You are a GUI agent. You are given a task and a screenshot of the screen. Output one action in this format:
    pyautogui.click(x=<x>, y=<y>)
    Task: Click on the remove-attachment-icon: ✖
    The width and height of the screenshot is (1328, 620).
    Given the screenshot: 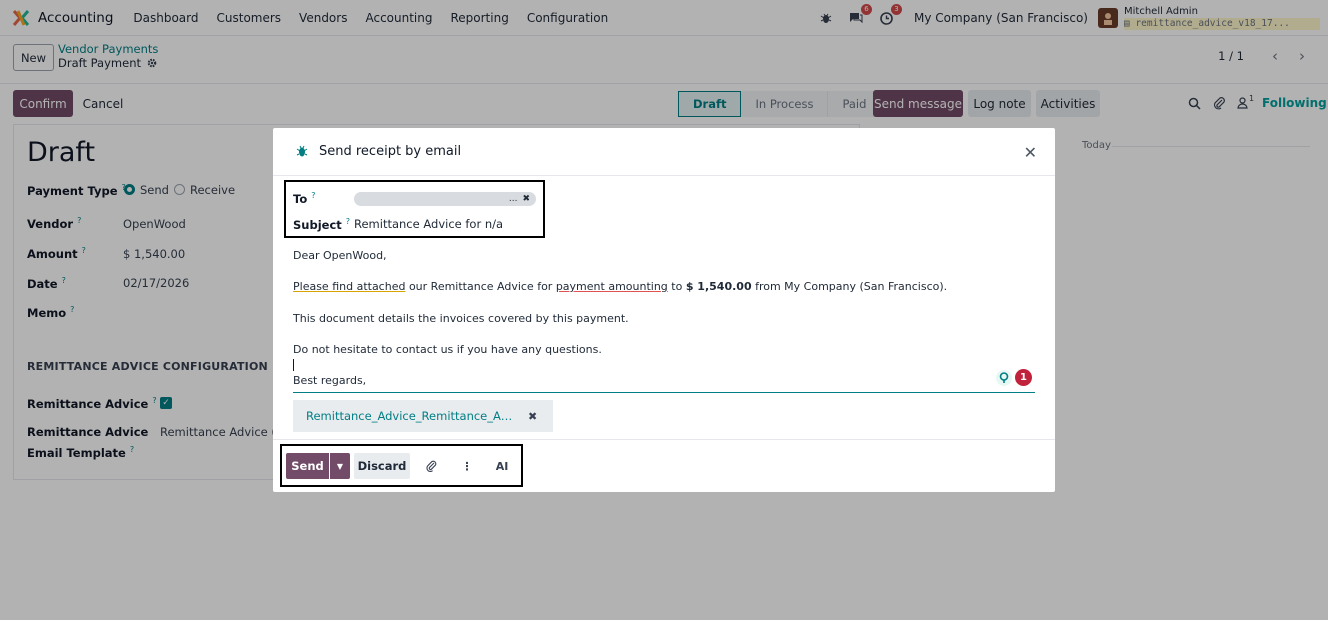 What is the action you would take?
    pyautogui.click(x=532, y=416)
    